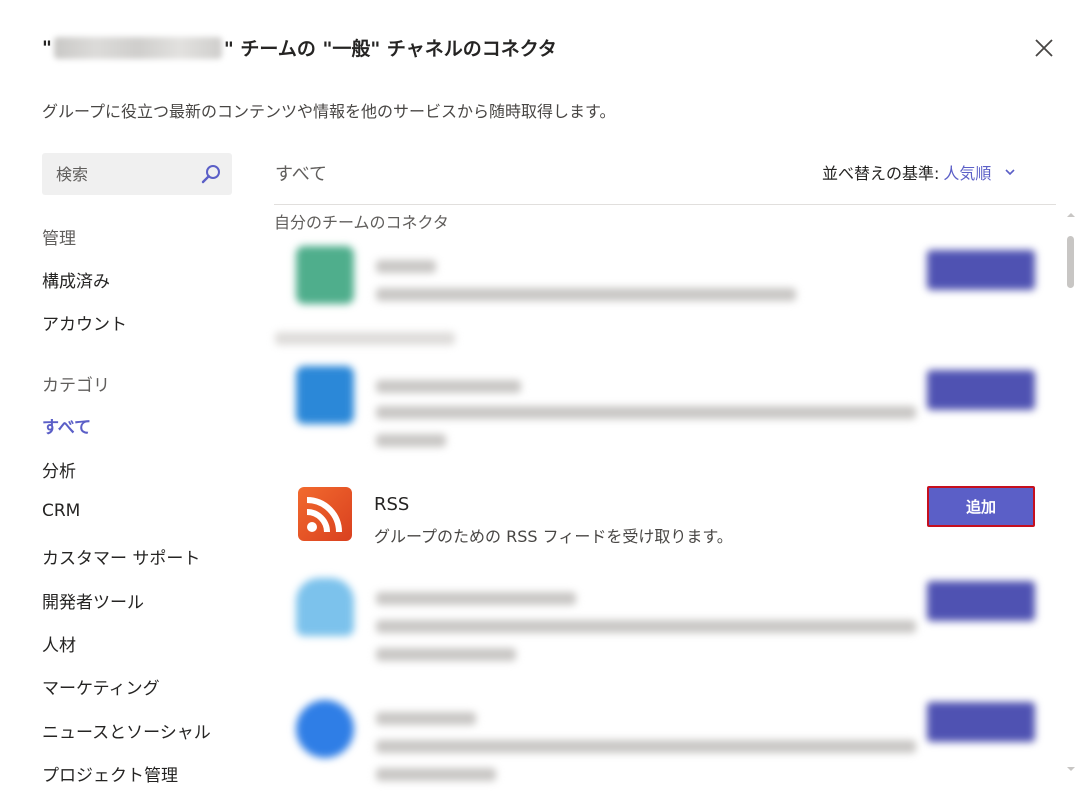  Describe the element at coordinates (325, 514) in the screenshot. I see `rss-icon` at that location.